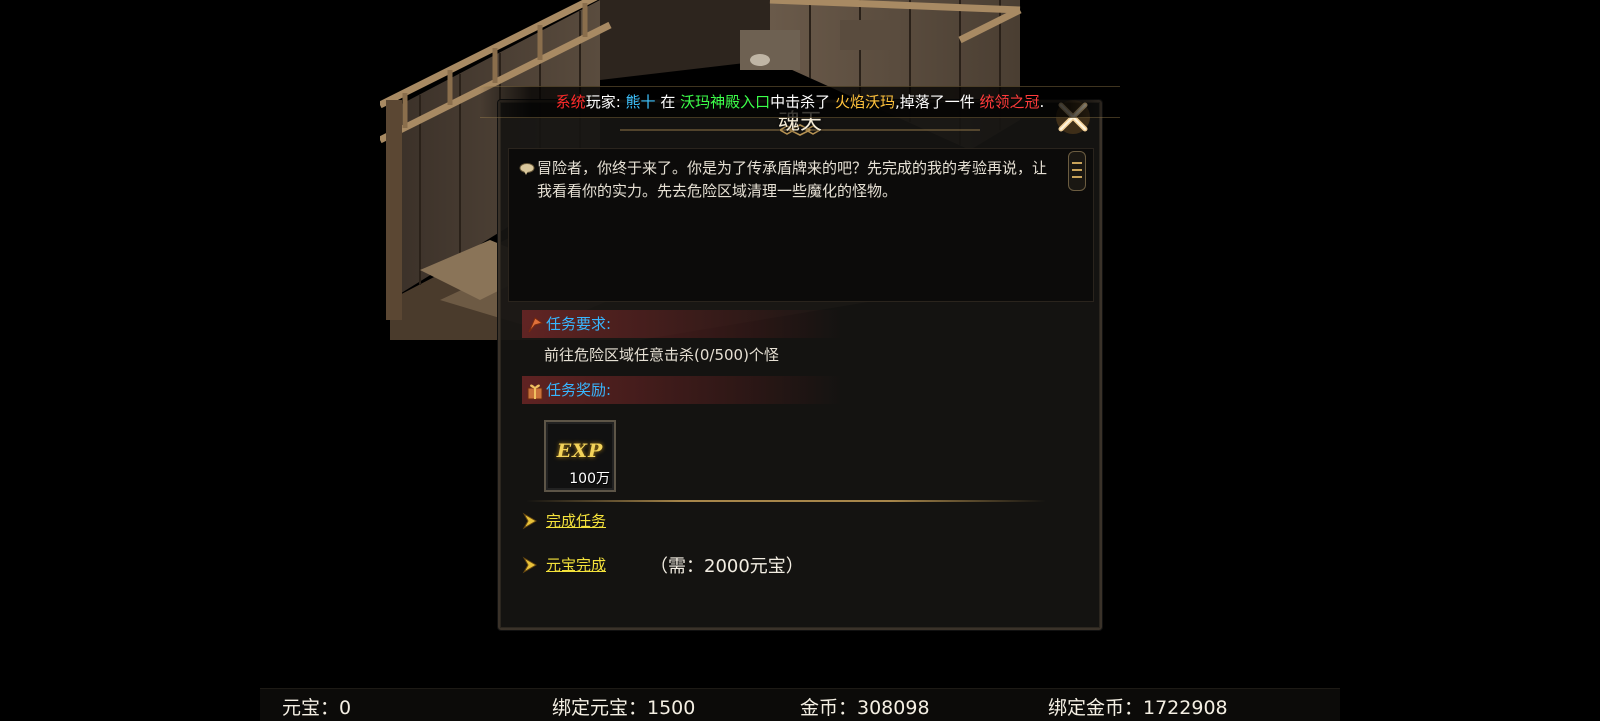  I want to click on reward-quantity: 100万, so click(589, 479).